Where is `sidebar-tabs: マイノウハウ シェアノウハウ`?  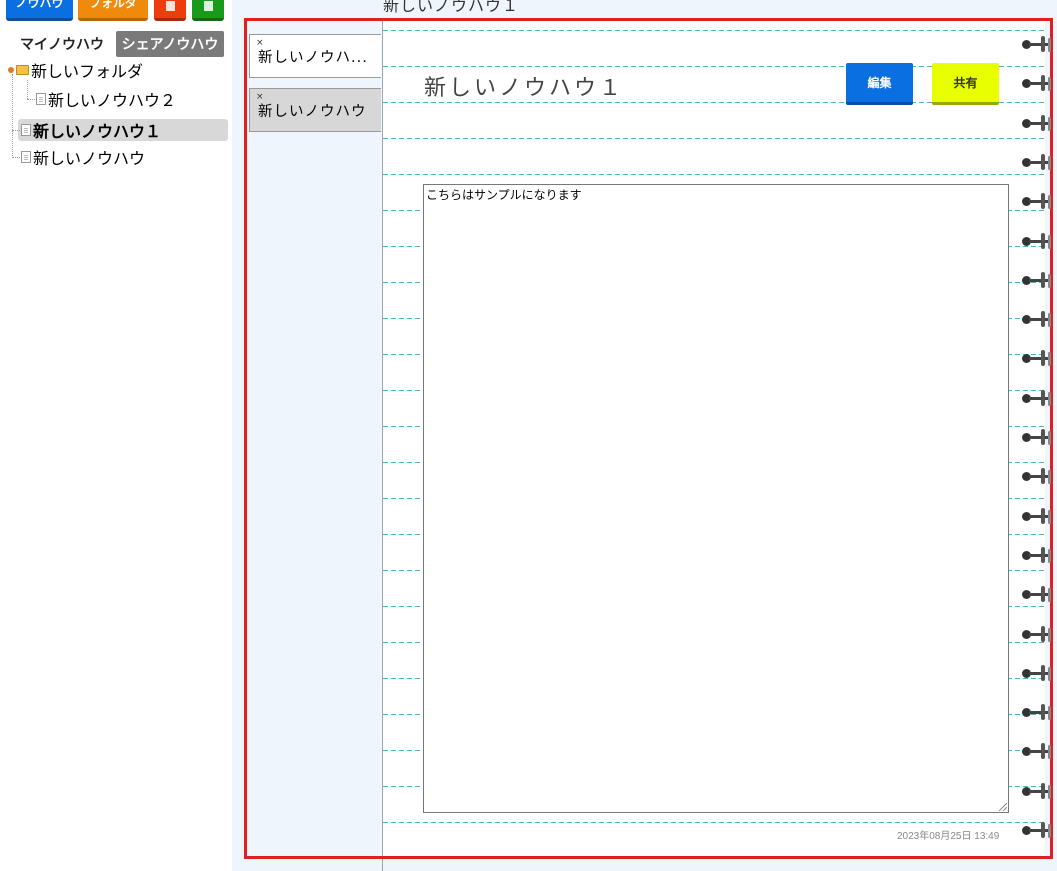 sidebar-tabs: マイノウハウ シェアノウハウ is located at coordinates (116, 44).